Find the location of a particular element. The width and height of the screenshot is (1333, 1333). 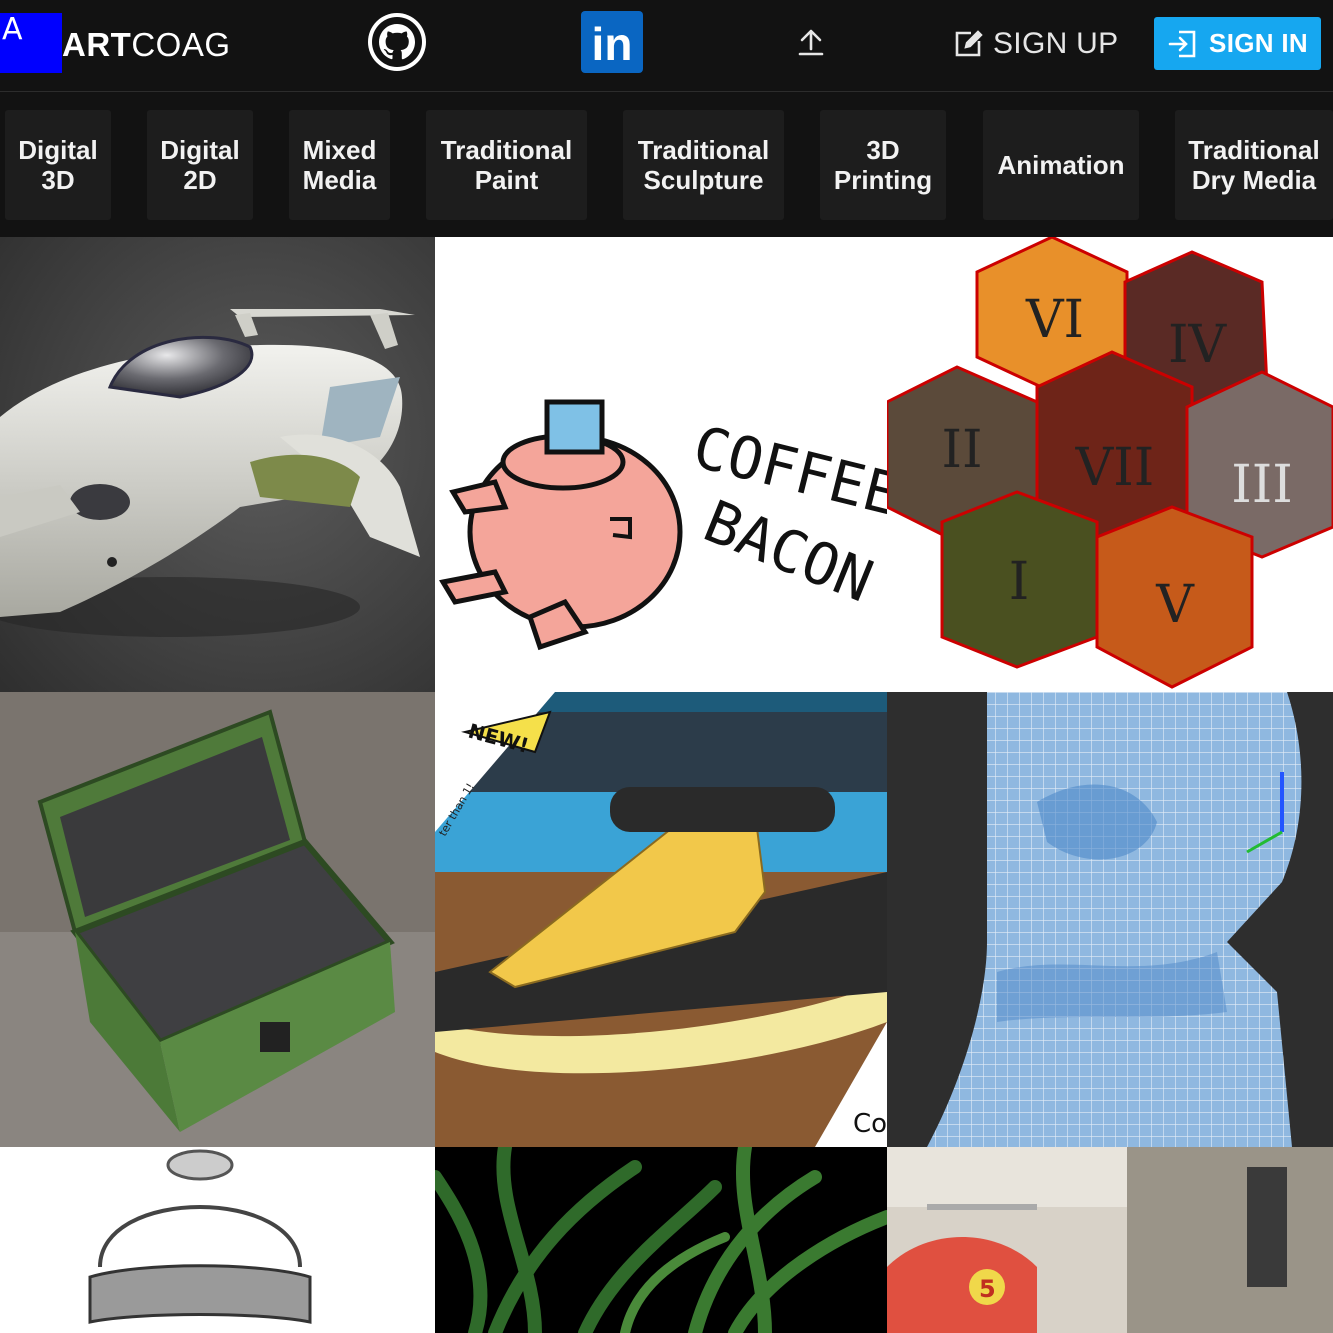

edit-icon is located at coordinates (969, 43).